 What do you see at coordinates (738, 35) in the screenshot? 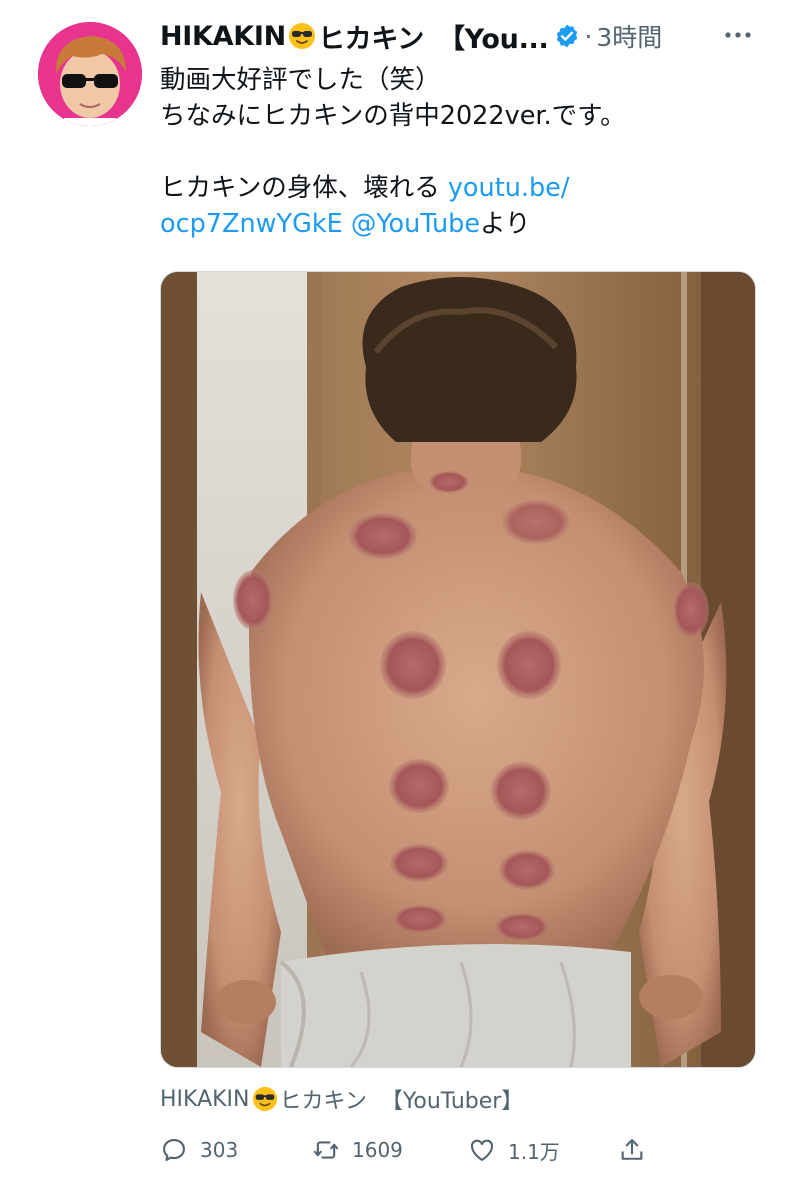
I see `more-options-icon` at bounding box center [738, 35].